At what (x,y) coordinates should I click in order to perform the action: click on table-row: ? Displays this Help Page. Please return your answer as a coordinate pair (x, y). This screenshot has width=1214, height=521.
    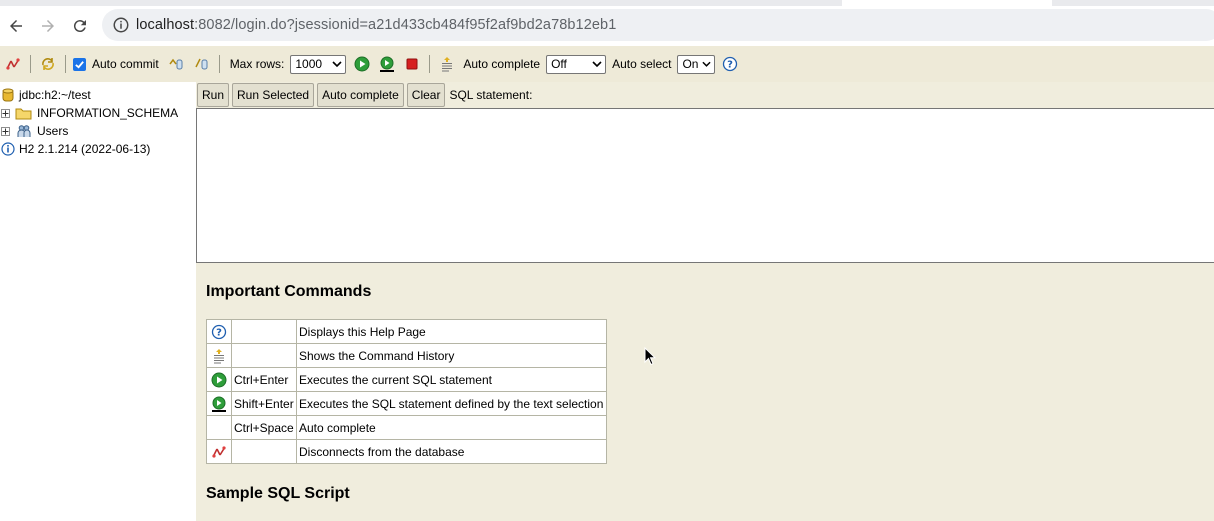
    Looking at the image, I should click on (406, 331).